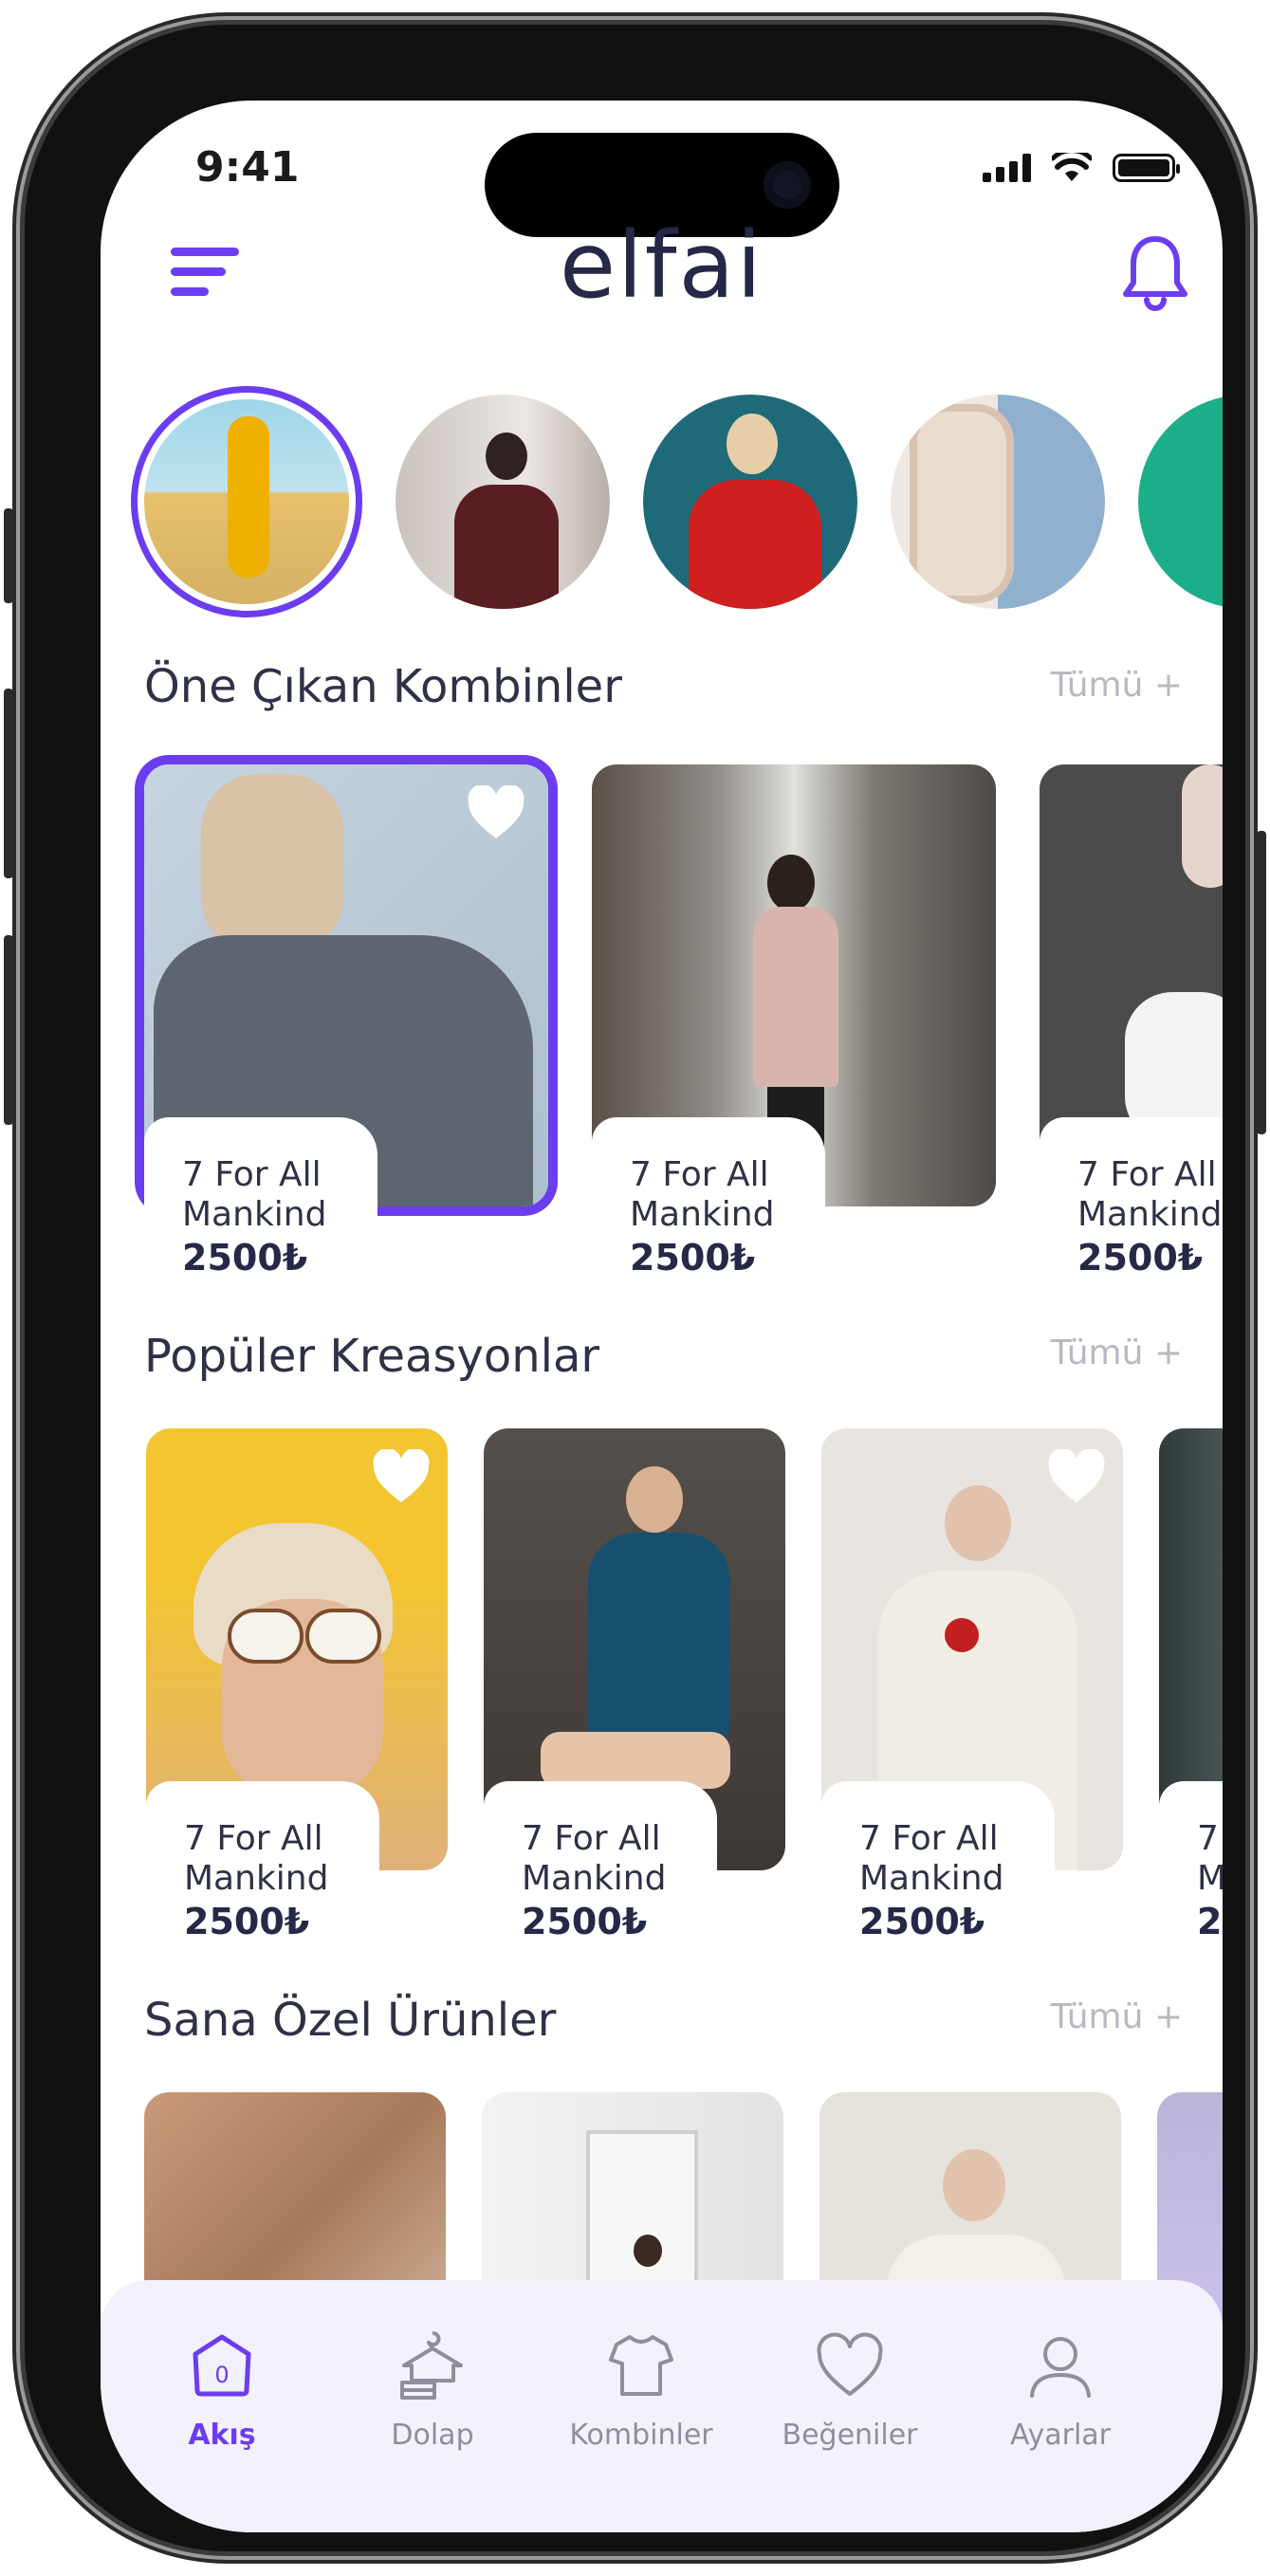 This screenshot has width=1270, height=2576. I want to click on foryou-section-title: Sana Özel Ürünler, so click(350, 2020).